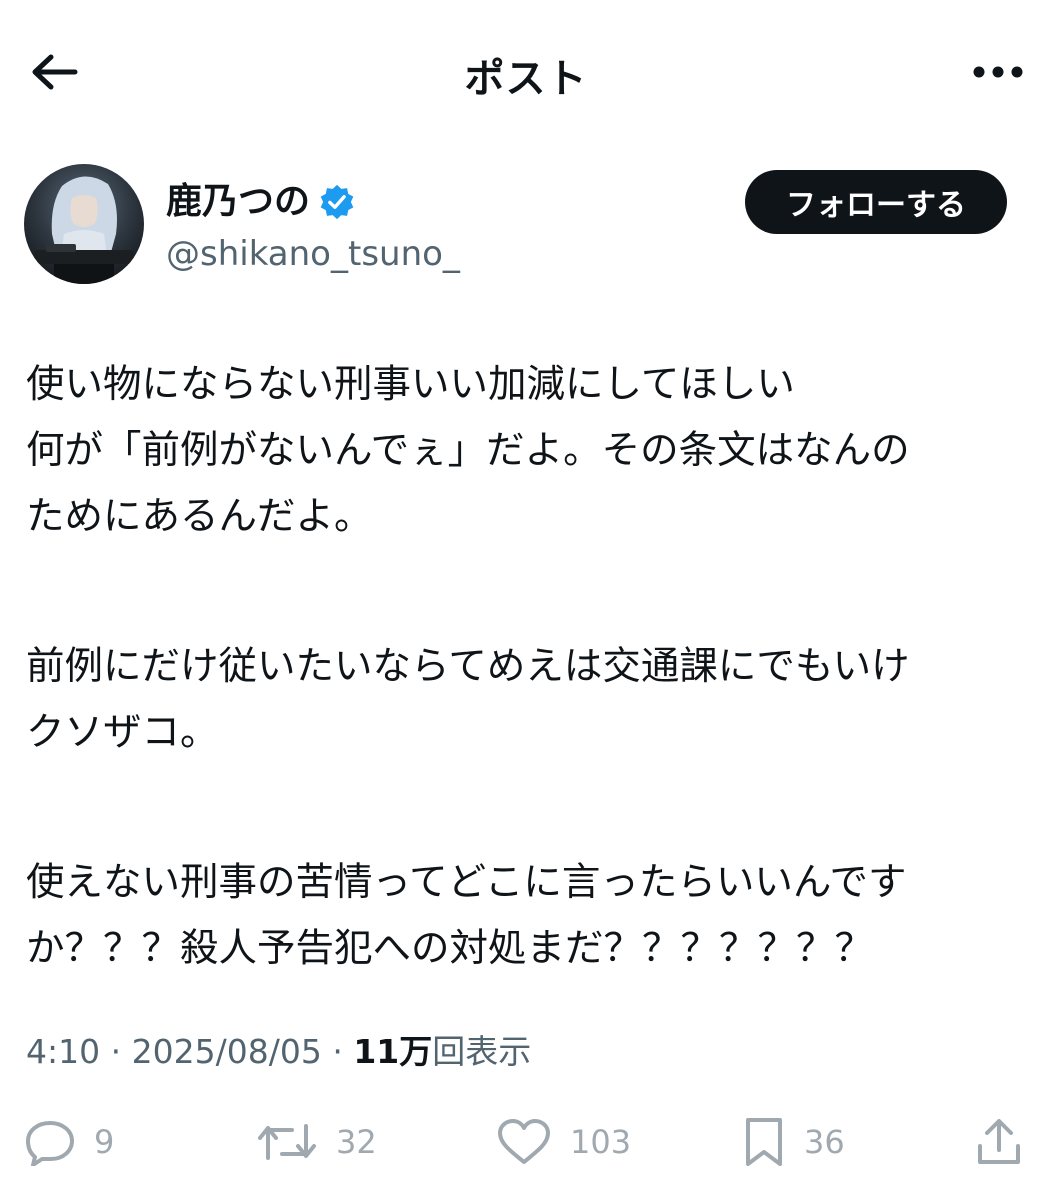  I want to click on post-text-line: クソザコ。, so click(122, 732).